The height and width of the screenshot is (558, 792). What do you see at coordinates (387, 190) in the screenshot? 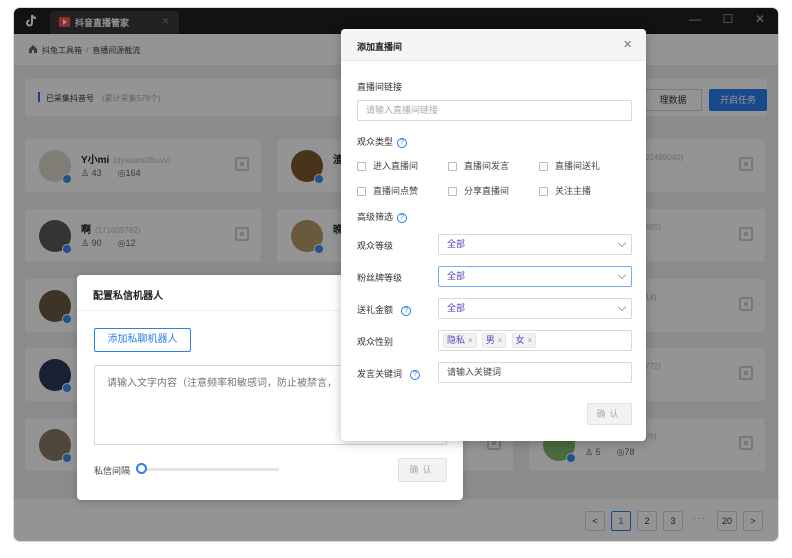
I see `checkbox-room-like: 直播间点赞` at bounding box center [387, 190].